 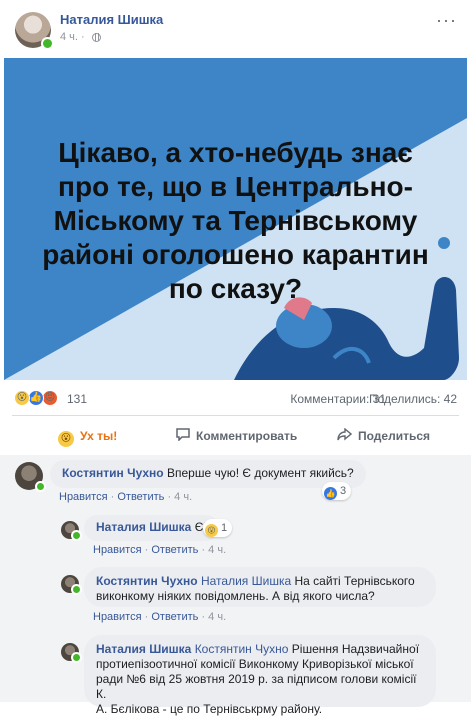 I want to click on post-meta: 4 ч. ·, so click(x=80, y=37).